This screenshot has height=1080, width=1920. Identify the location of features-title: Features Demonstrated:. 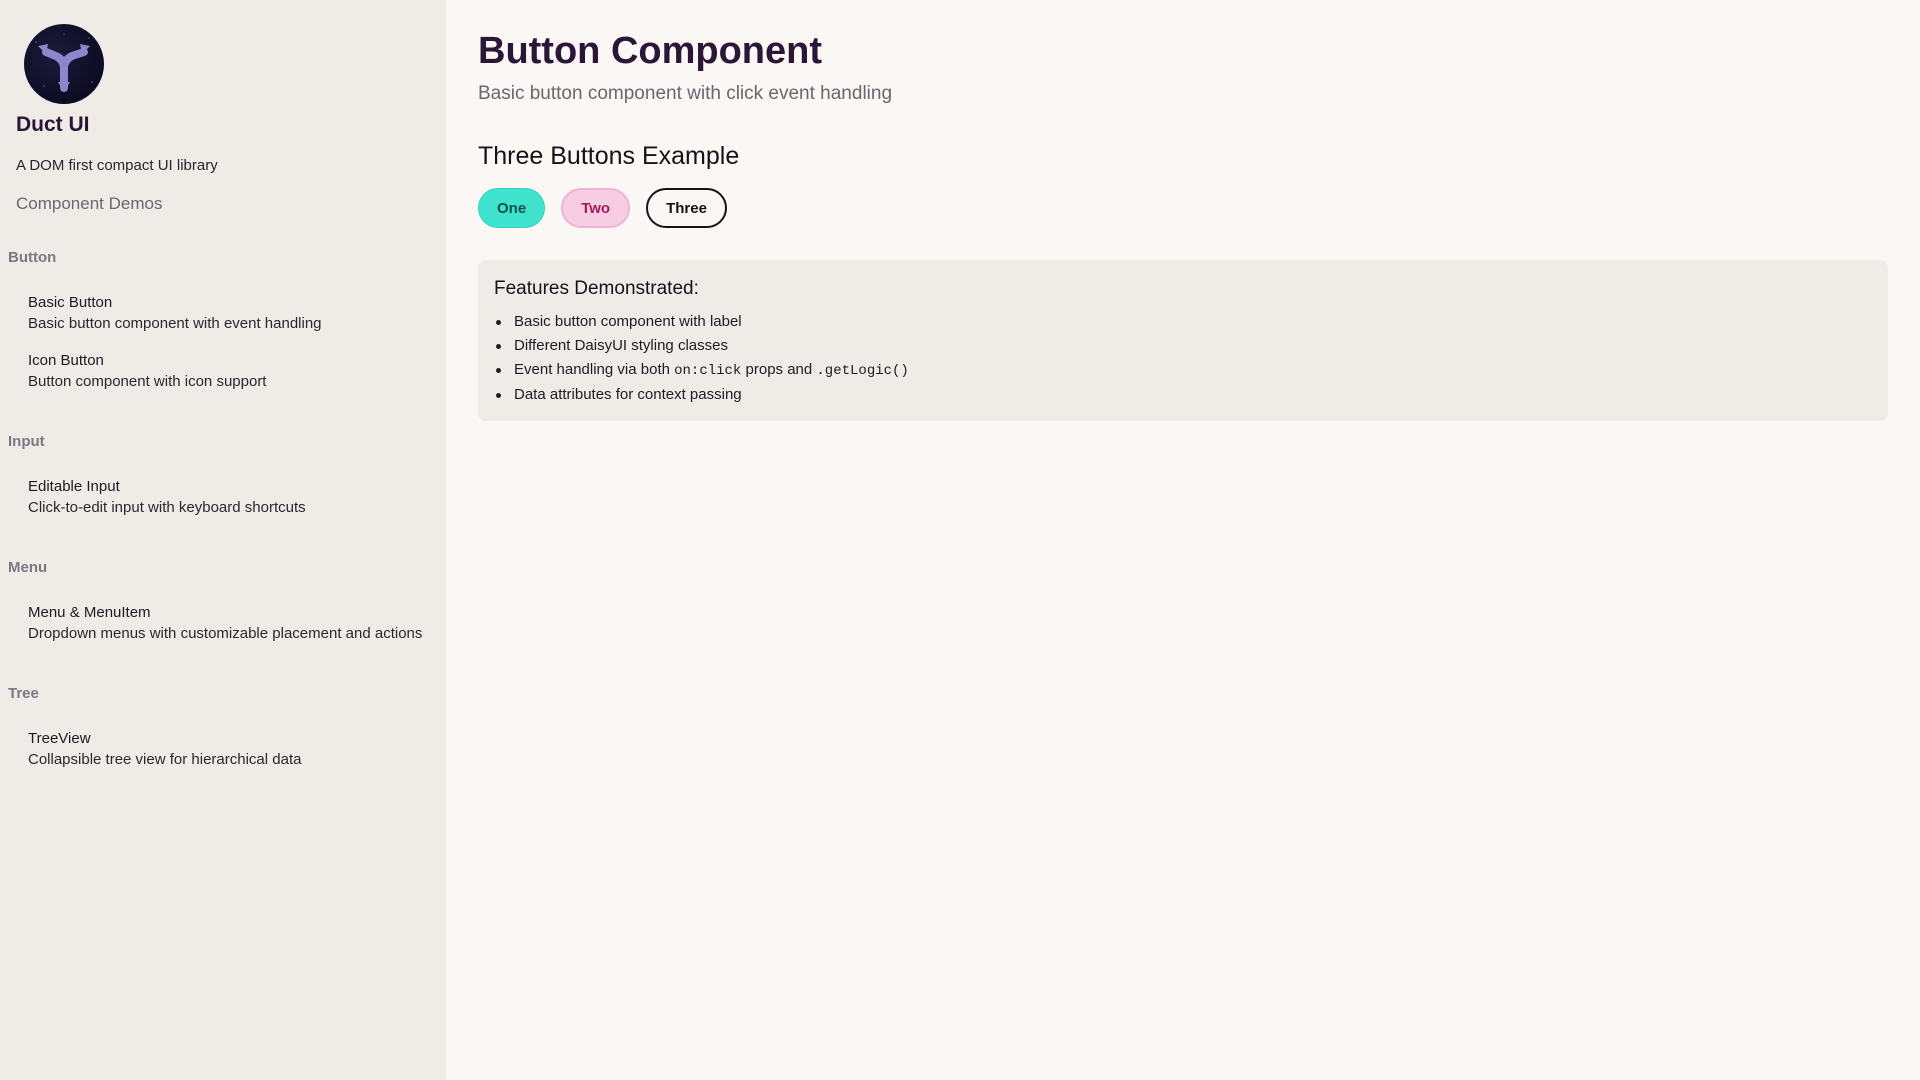
(596, 288).